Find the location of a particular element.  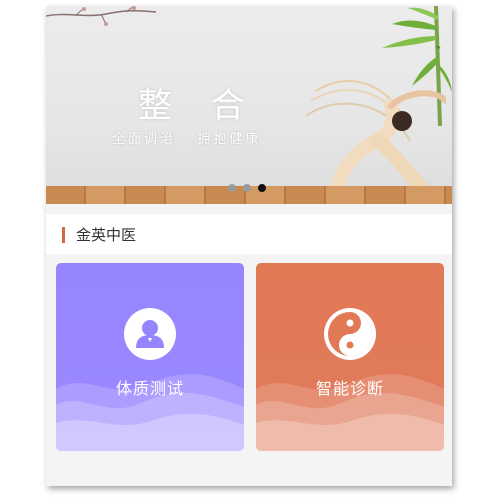

yoga-figure-illustration is located at coordinates (375, 140).